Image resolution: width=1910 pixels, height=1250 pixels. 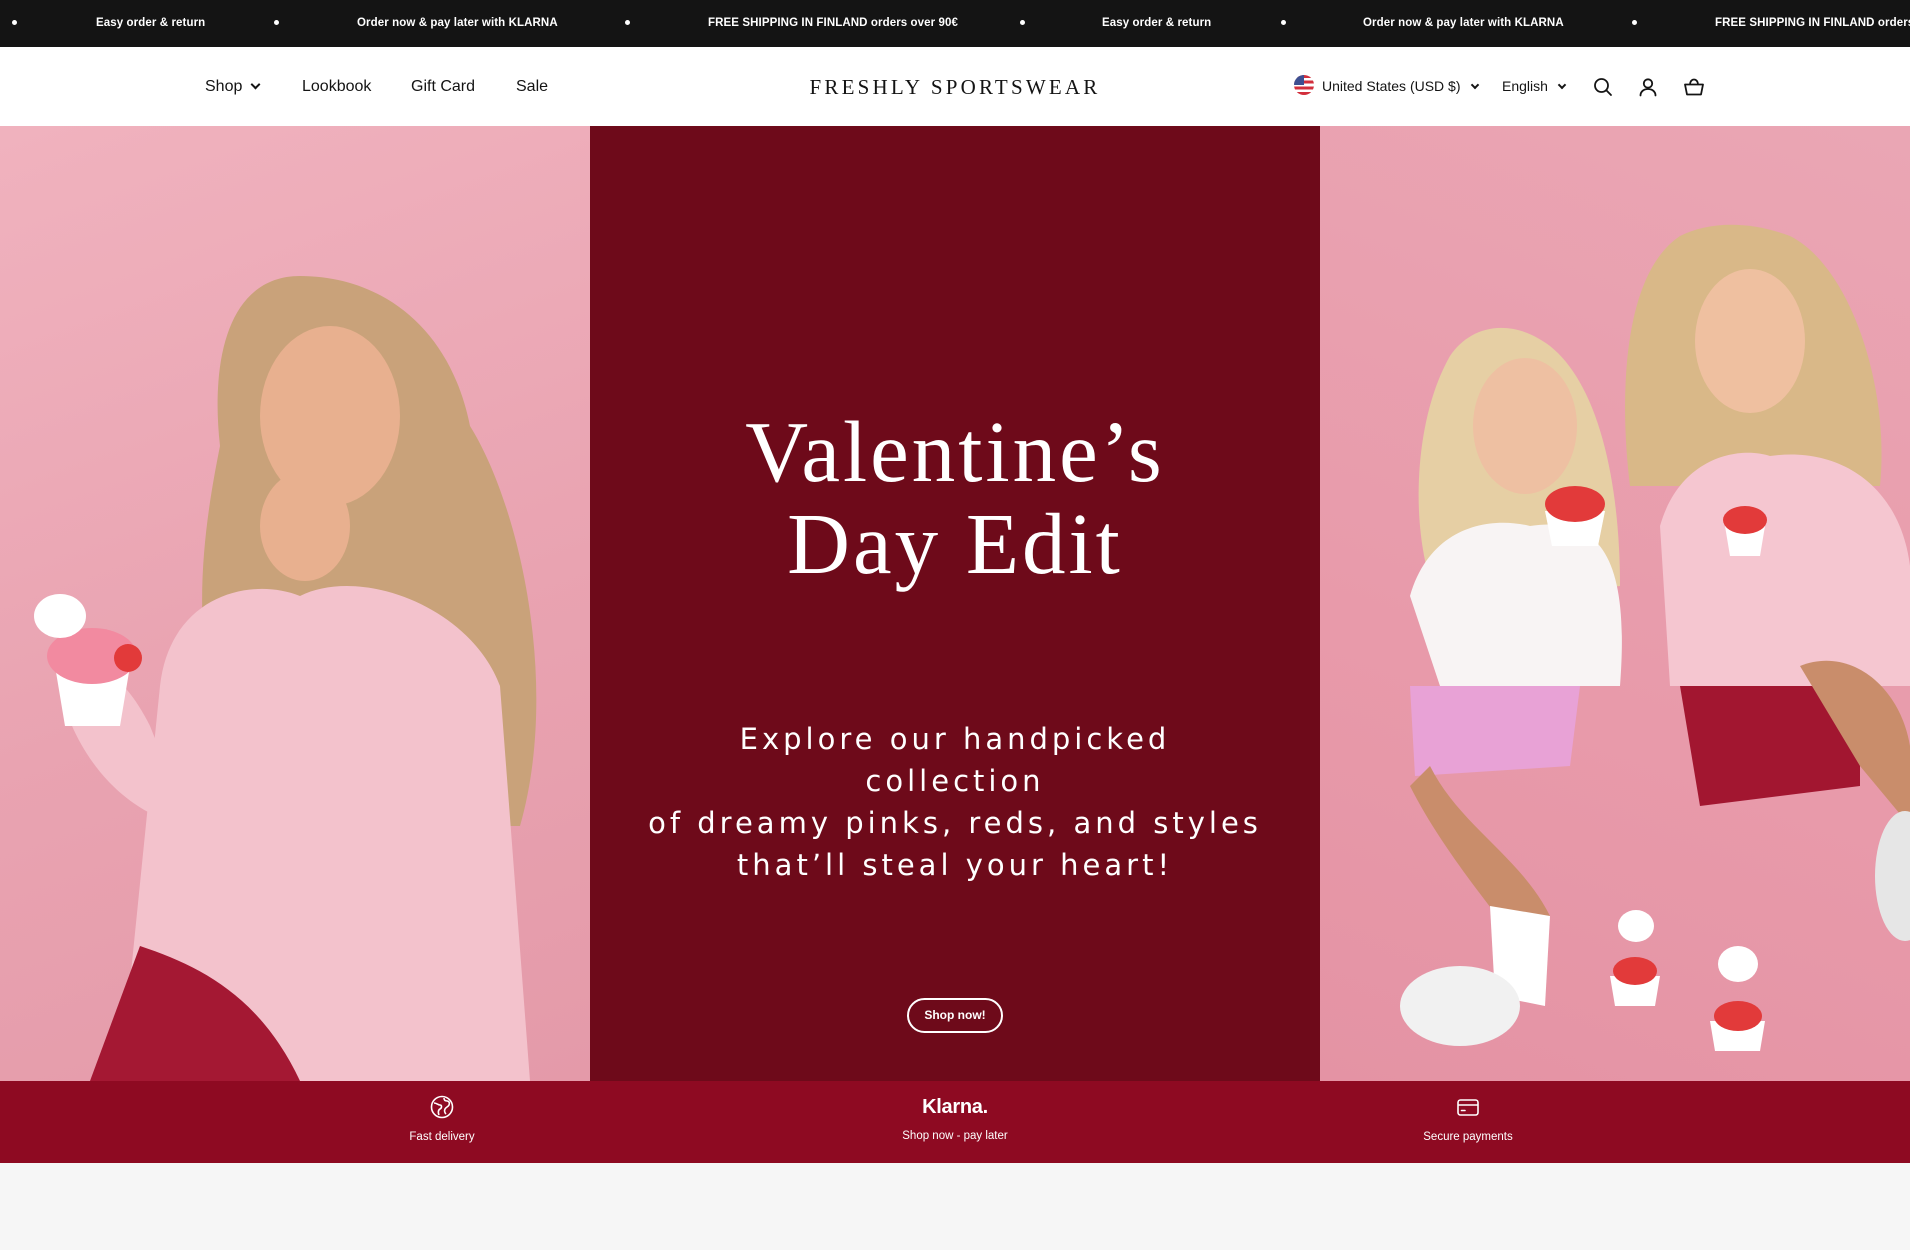 I want to click on usp-secure-payments: Secure payments, so click(x=1468, y=1122).